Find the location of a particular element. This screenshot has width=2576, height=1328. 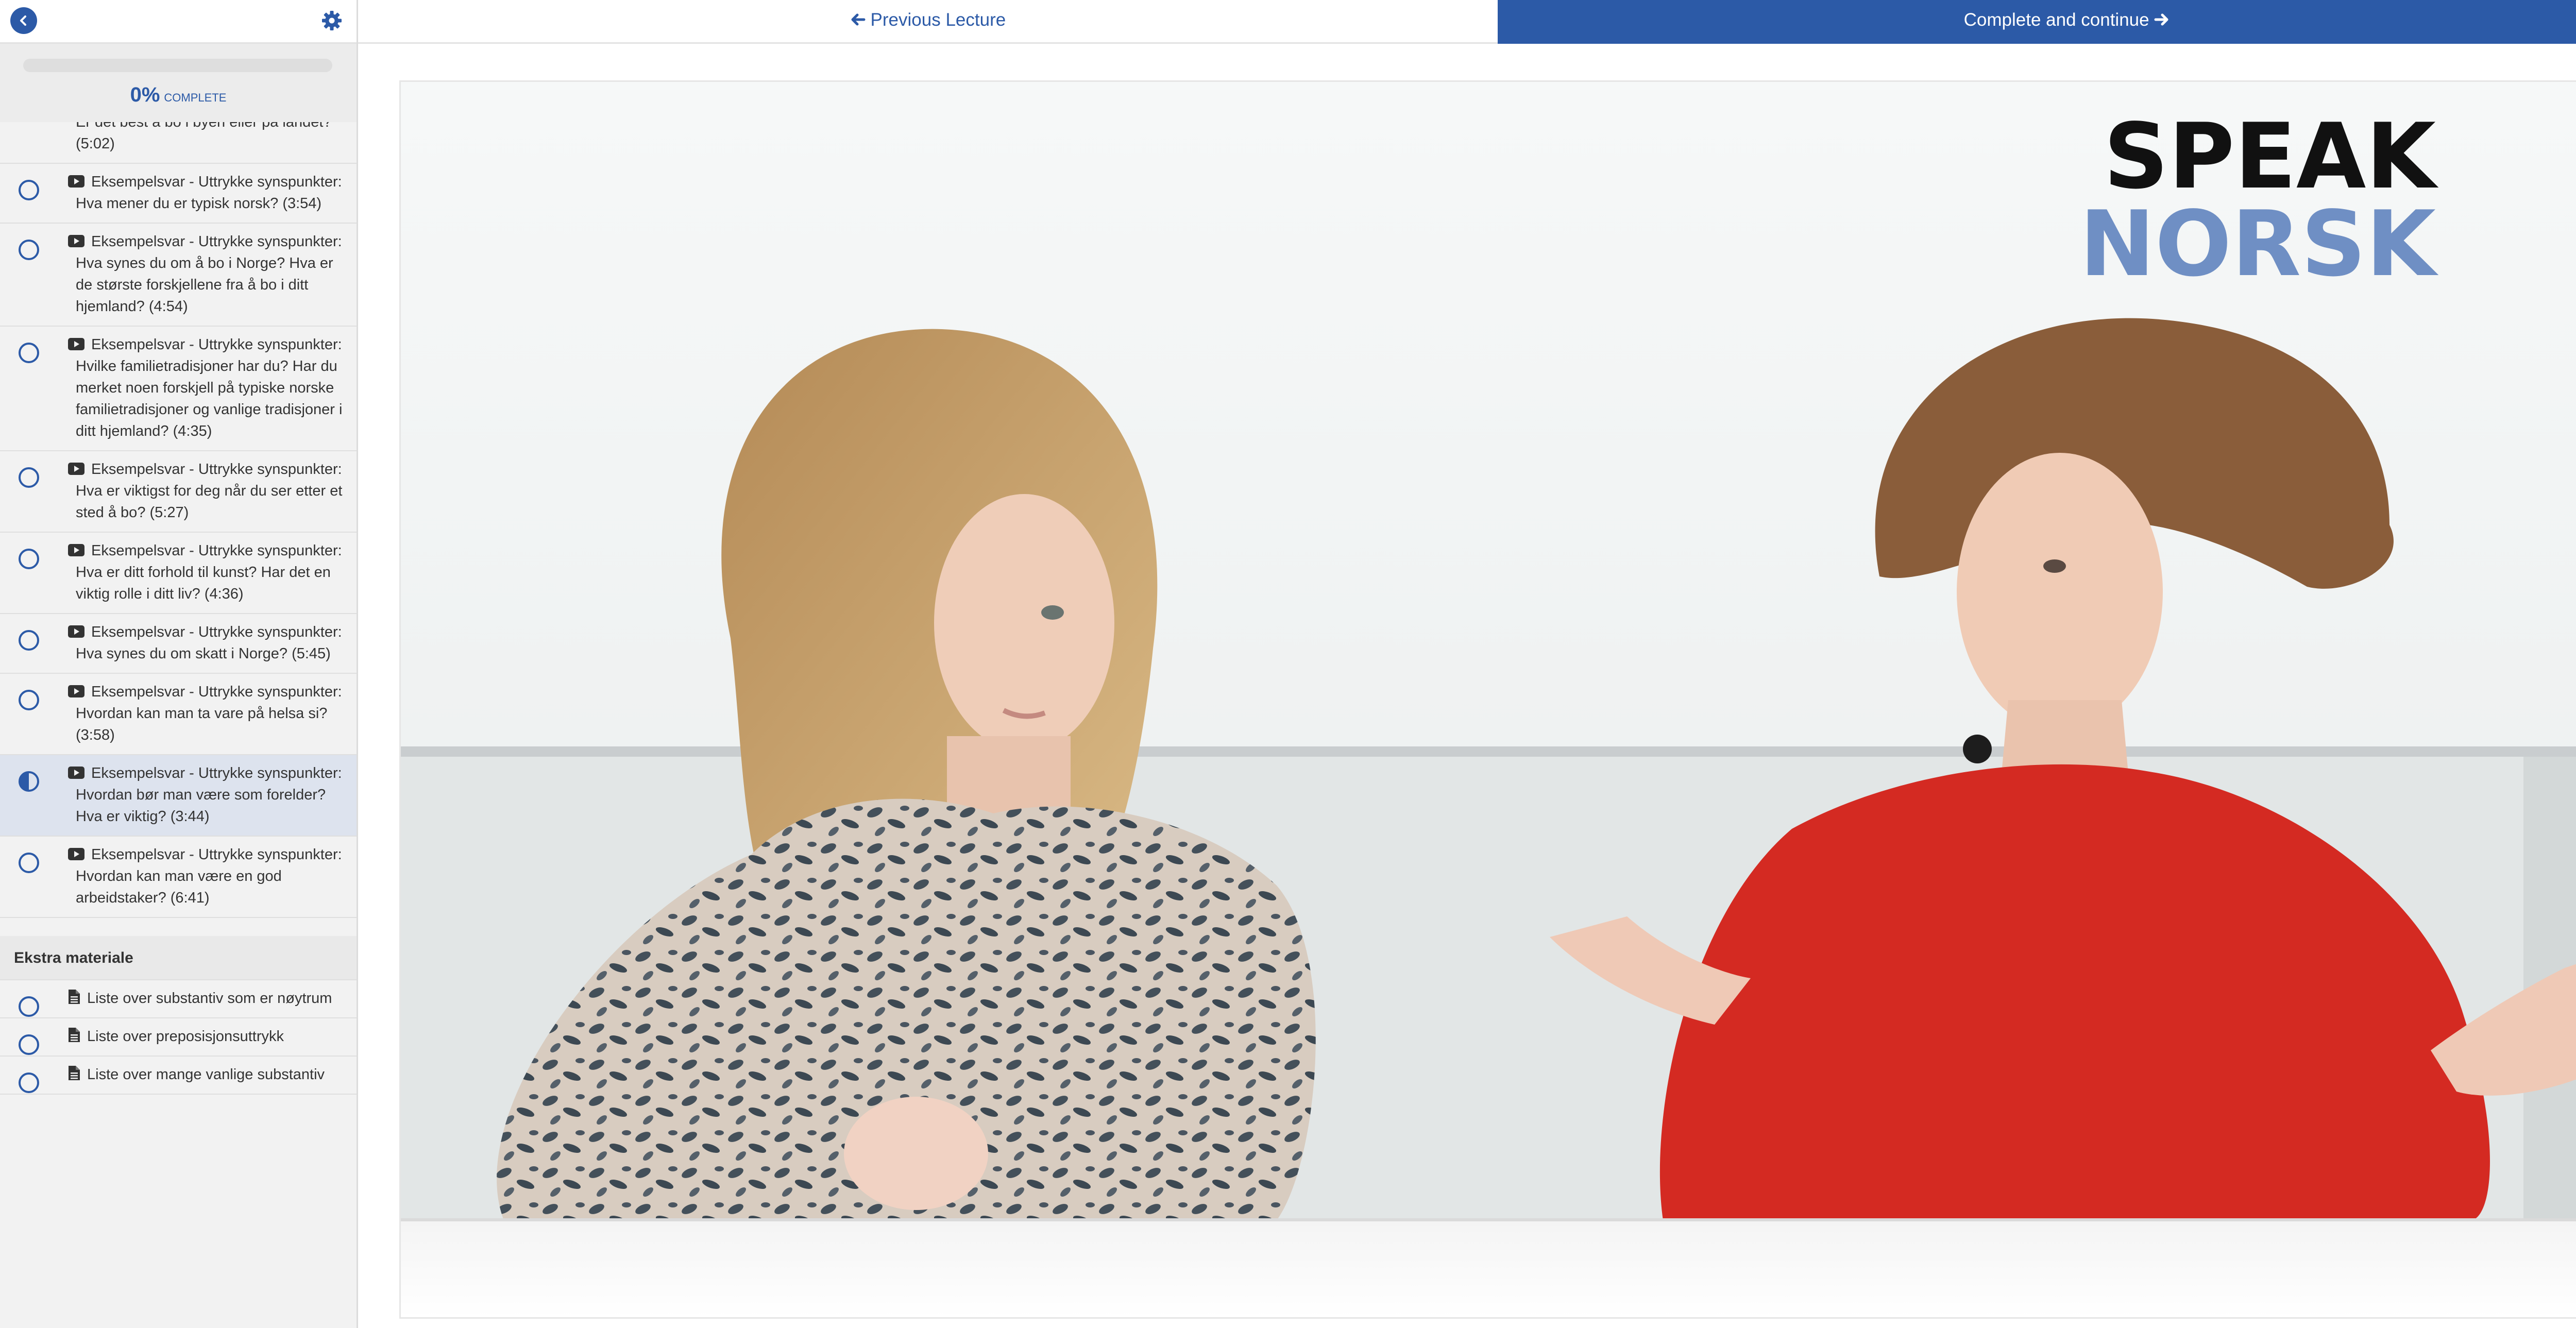

progress-text: 0% complete is located at coordinates (178, 95).